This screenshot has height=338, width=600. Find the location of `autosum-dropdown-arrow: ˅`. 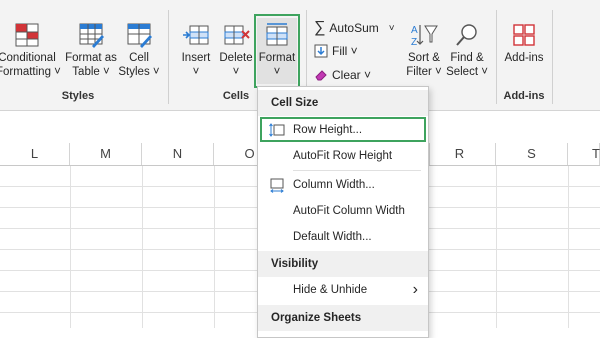

autosum-dropdown-arrow: ˅ is located at coordinates (391, 28).